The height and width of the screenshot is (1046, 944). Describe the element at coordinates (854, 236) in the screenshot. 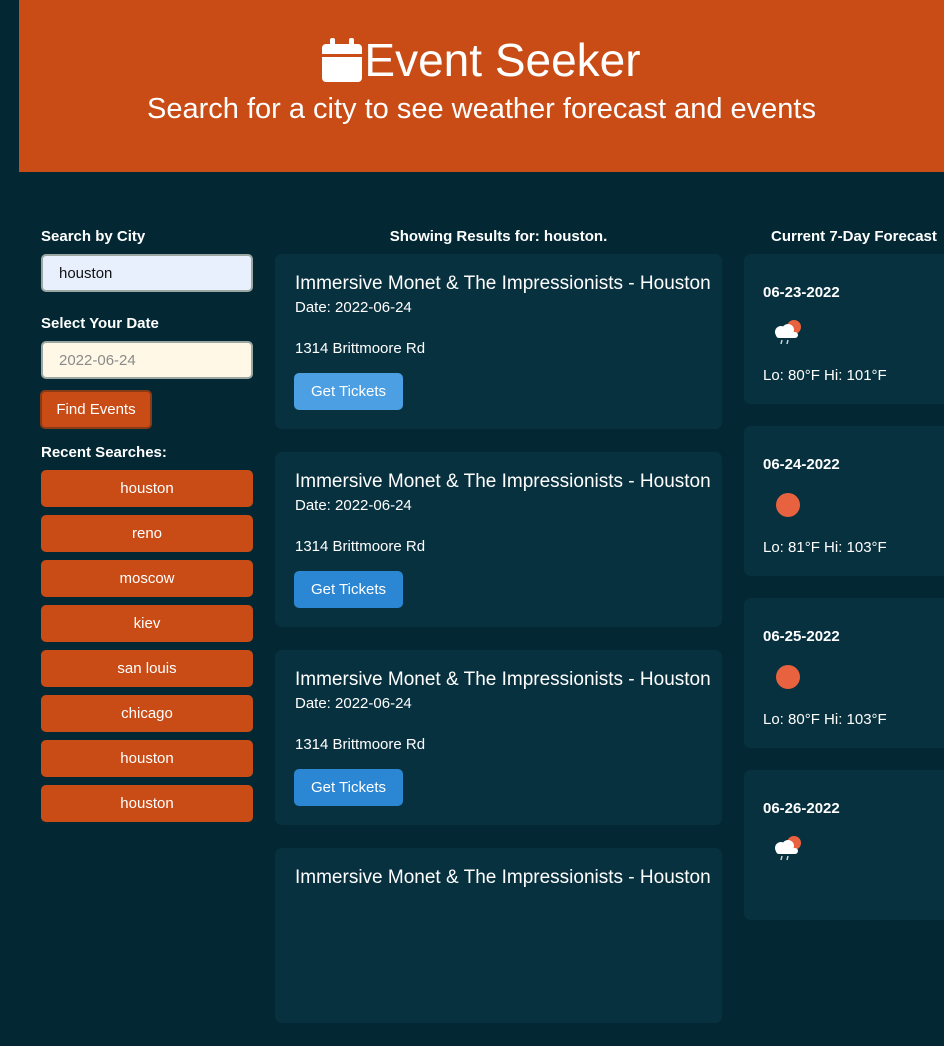

I see `forecast-heading: Current 7-Day Forecast` at that location.